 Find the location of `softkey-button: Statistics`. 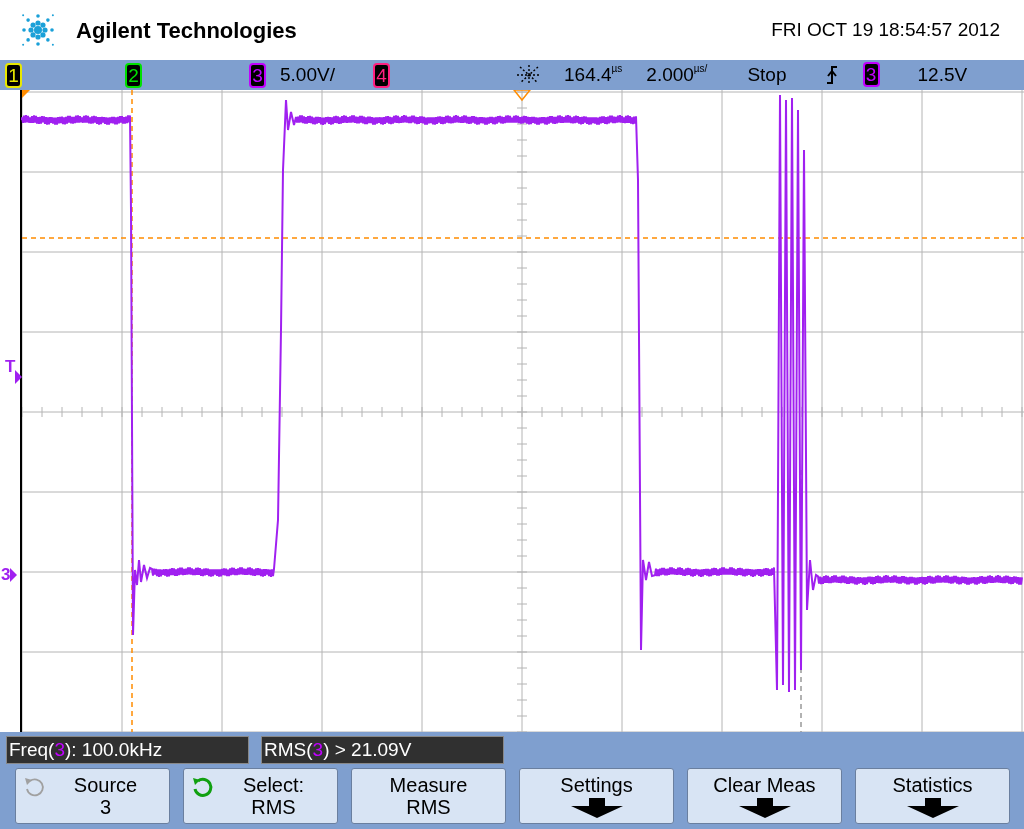

softkey-button: Statistics is located at coordinates (932, 796).